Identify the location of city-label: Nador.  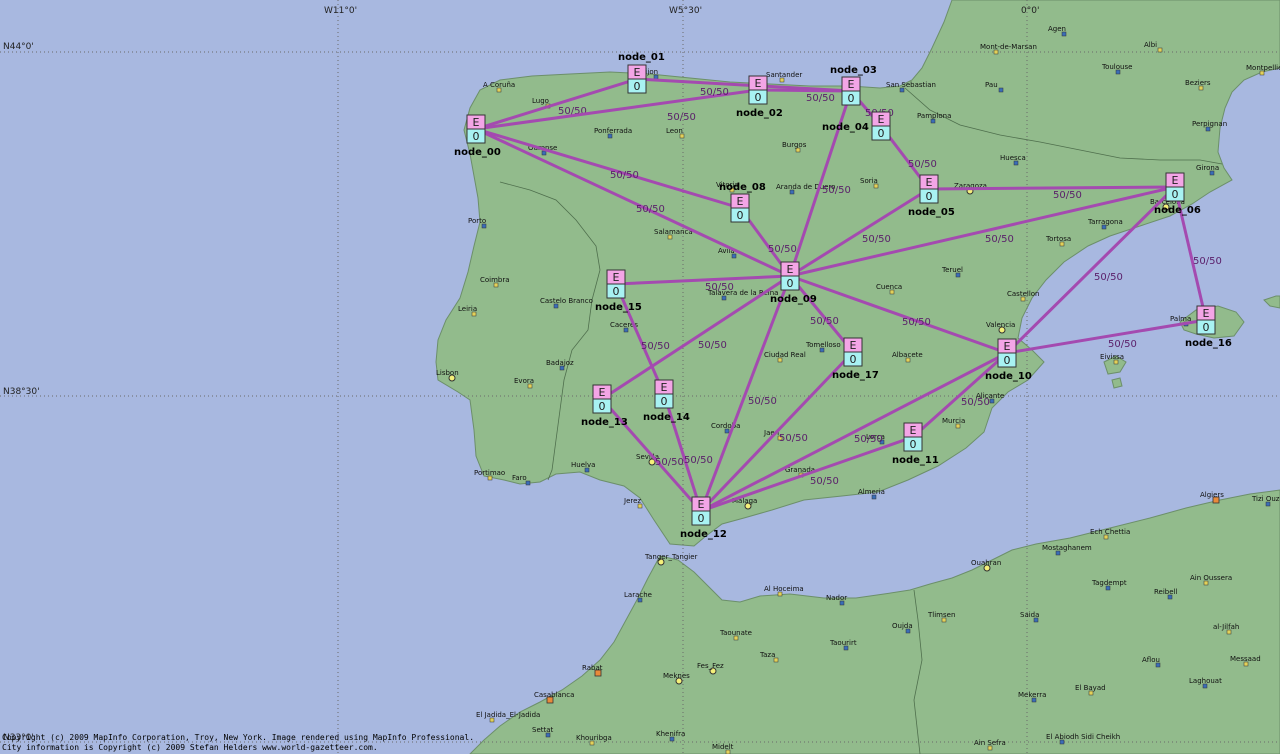
(836, 598).